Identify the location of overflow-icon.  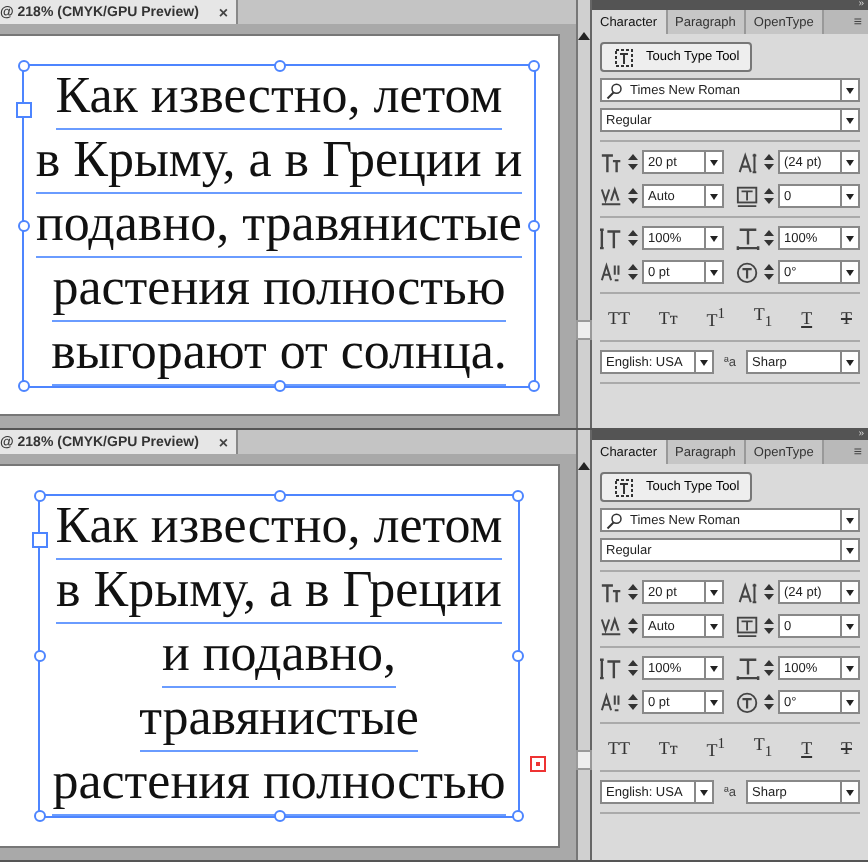
(537, 764).